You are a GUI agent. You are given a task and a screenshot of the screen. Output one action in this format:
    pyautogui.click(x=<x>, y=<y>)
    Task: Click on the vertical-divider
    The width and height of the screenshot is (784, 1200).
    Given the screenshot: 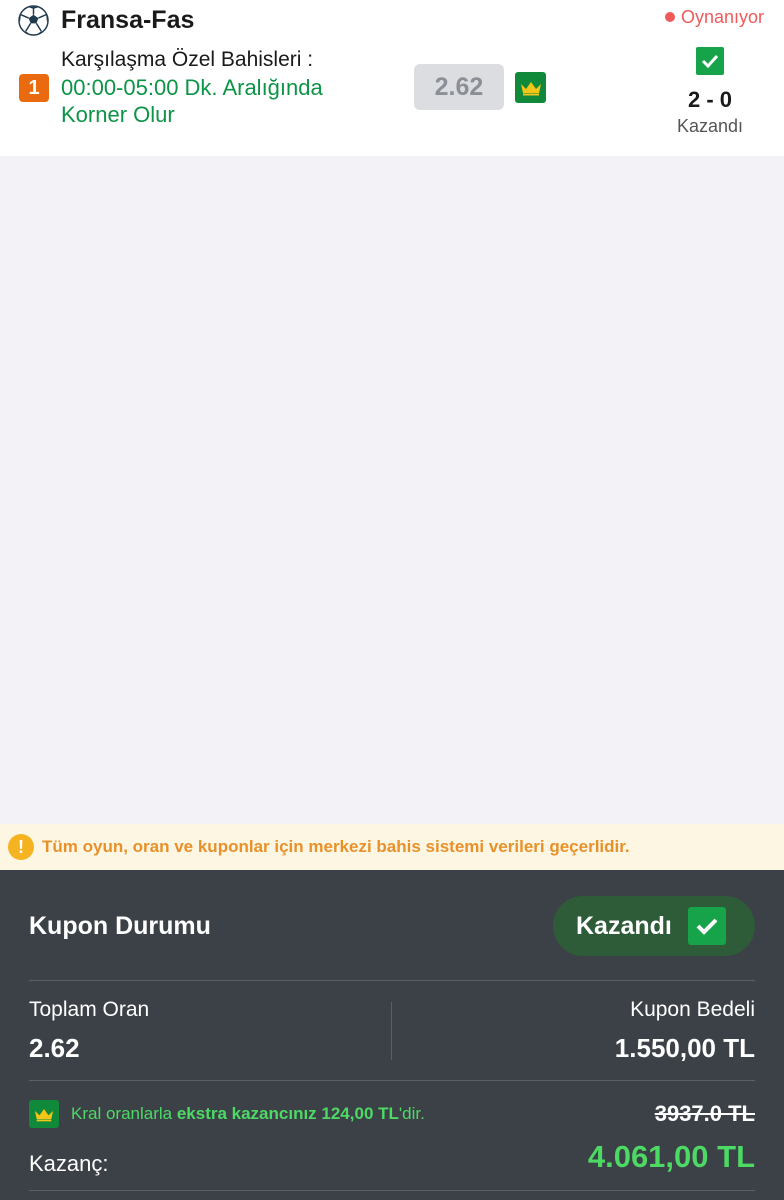 What is the action you would take?
    pyautogui.click(x=391, y=1031)
    